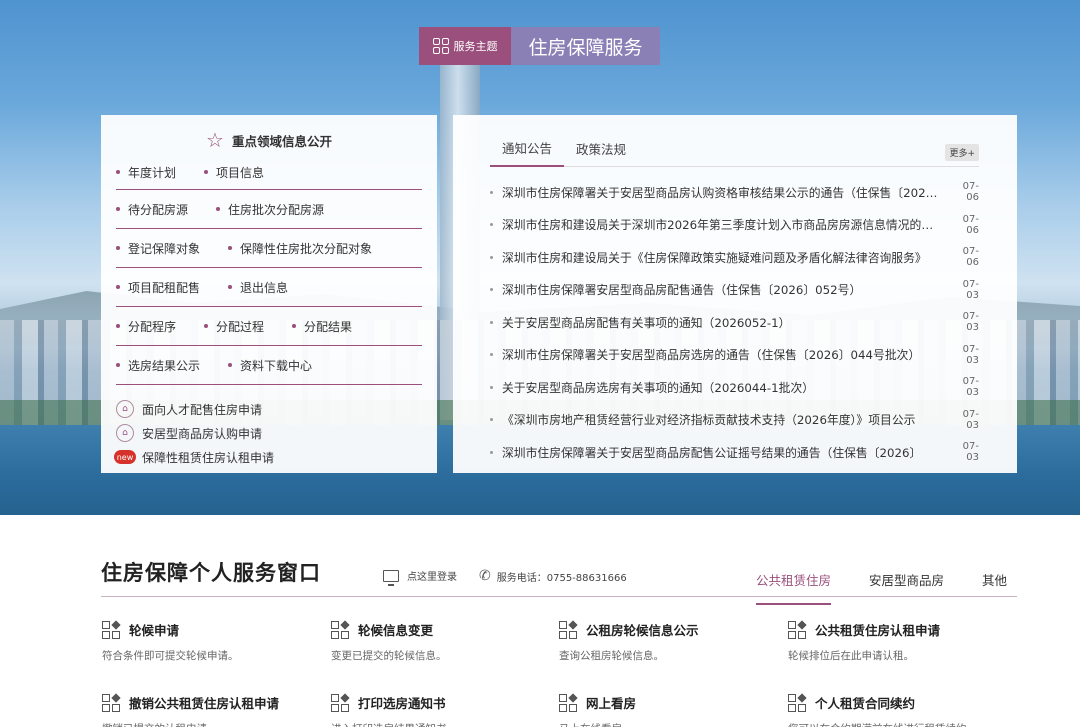 The width and height of the screenshot is (1080, 727). Describe the element at coordinates (268, 457) in the screenshot. I see `apply-link: new 保障性租赁住房认租申请` at that location.